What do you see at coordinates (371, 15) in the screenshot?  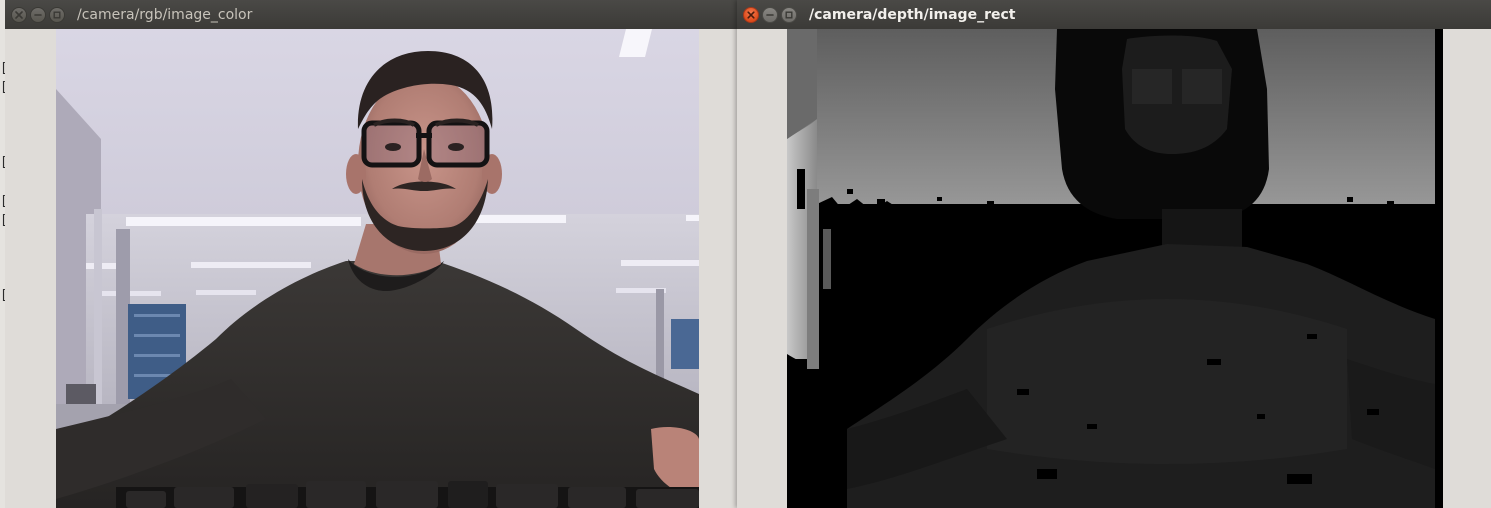 I see `titlebar: /camera/rgb/image_color` at bounding box center [371, 15].